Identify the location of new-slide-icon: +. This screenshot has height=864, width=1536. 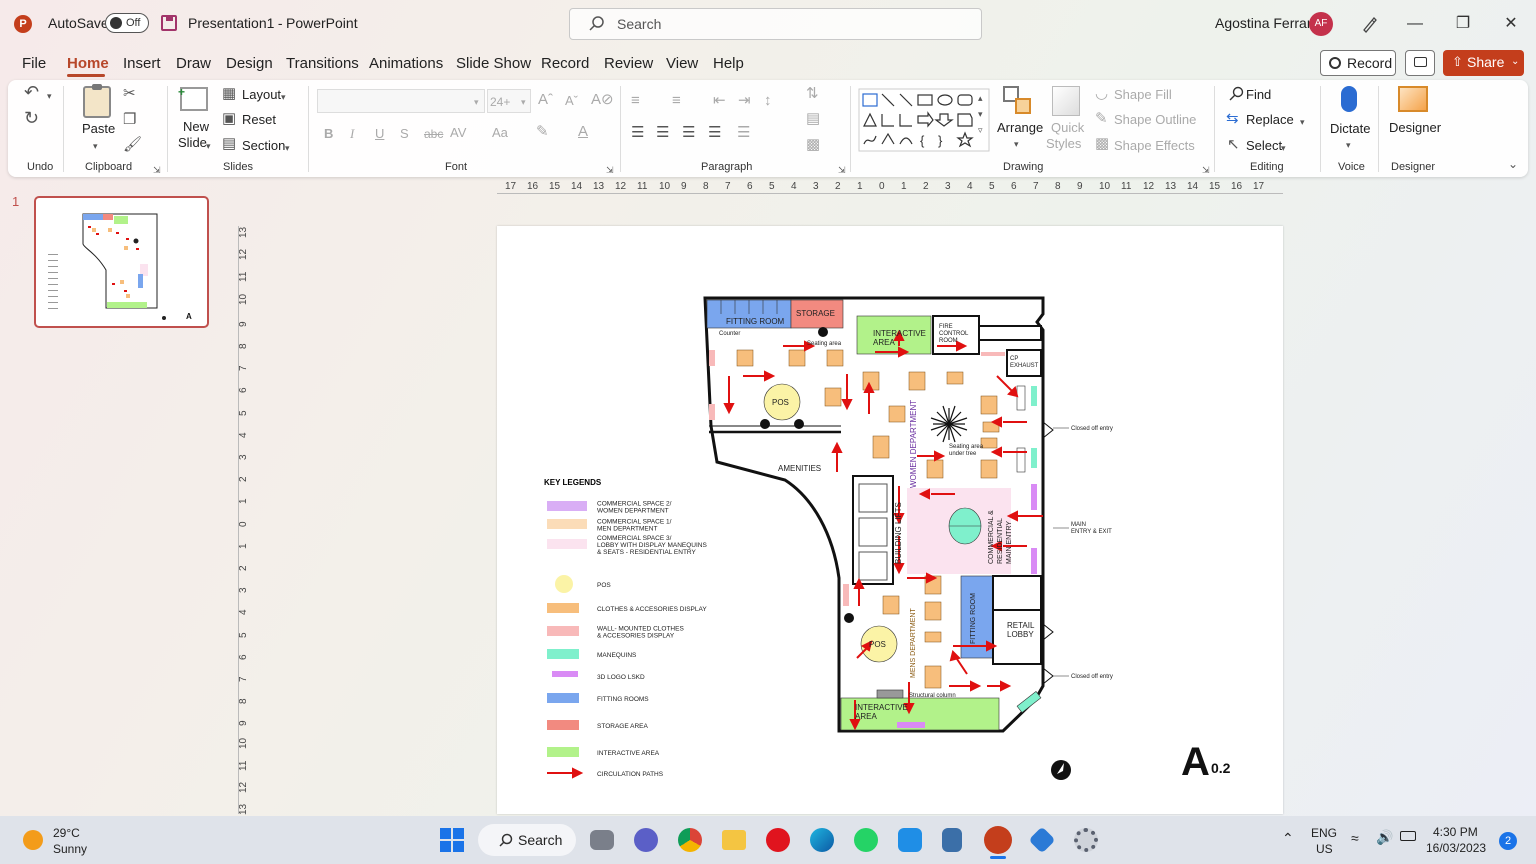
(193, 98).